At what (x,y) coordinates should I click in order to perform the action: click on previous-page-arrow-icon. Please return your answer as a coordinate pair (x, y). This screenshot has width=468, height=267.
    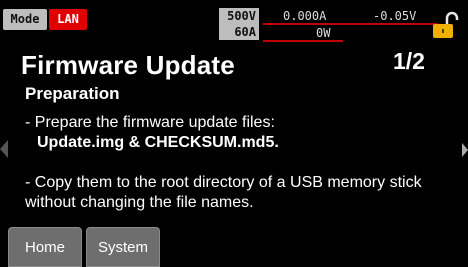
    Looking at the image, I should click on (4, 149).